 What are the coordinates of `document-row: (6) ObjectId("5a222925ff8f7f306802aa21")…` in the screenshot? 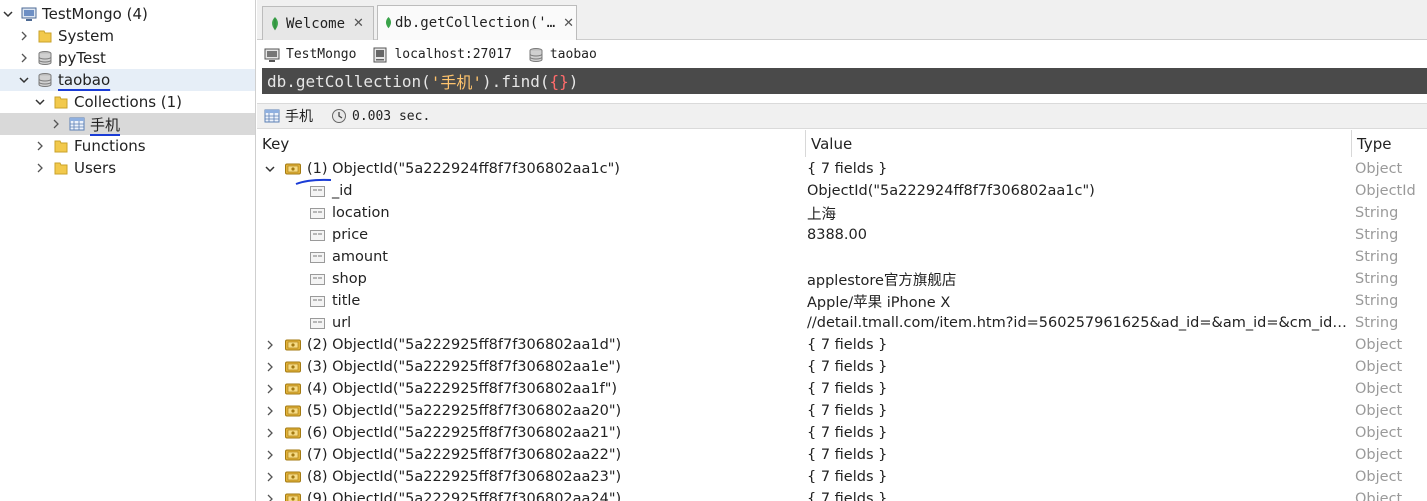 It's located at (842, 433).